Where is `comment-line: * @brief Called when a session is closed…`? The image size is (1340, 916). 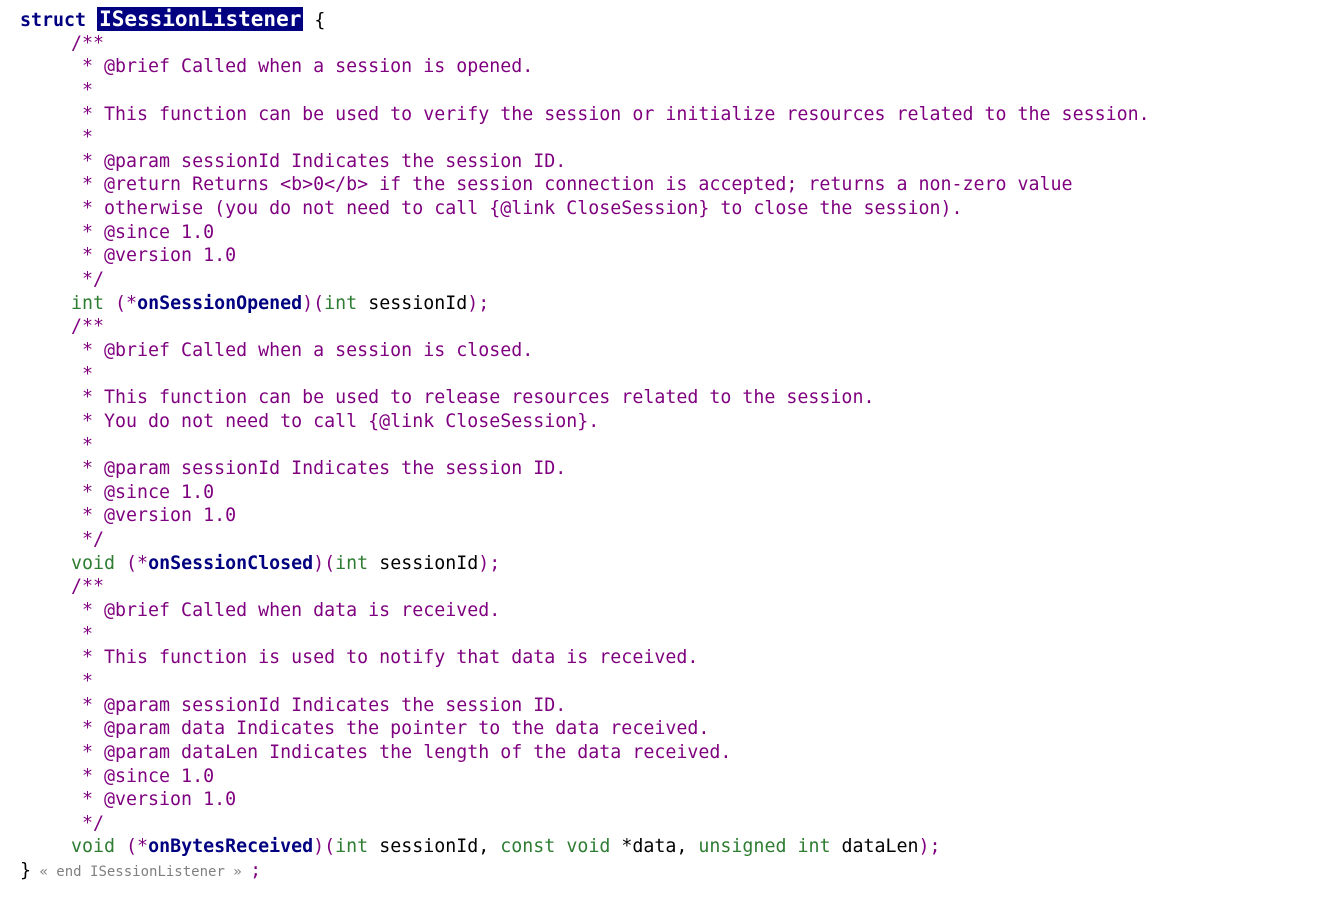
comment-line: * @brief Called when a session is closed… is located at coordinates (302, 350).